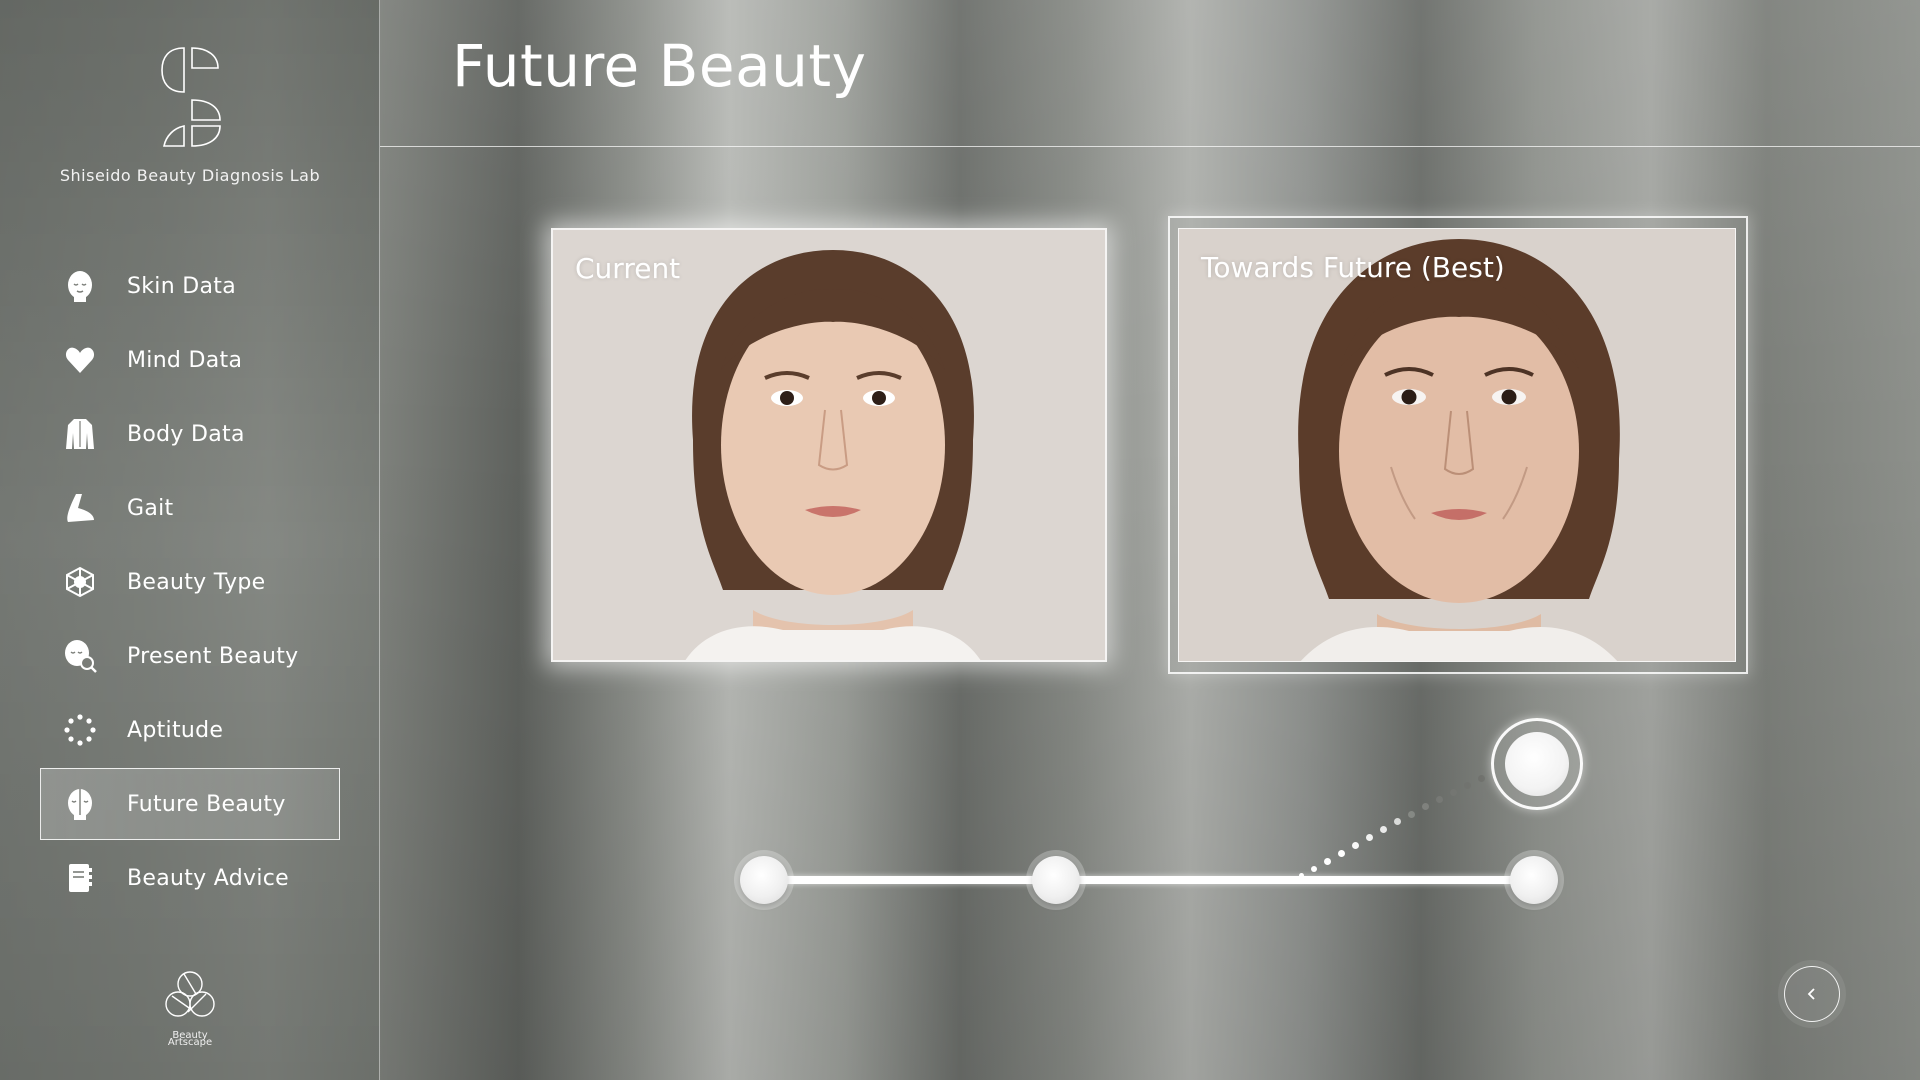  I want to click on sidebar-item-mind-data: Mind Data, so click(190, 360).